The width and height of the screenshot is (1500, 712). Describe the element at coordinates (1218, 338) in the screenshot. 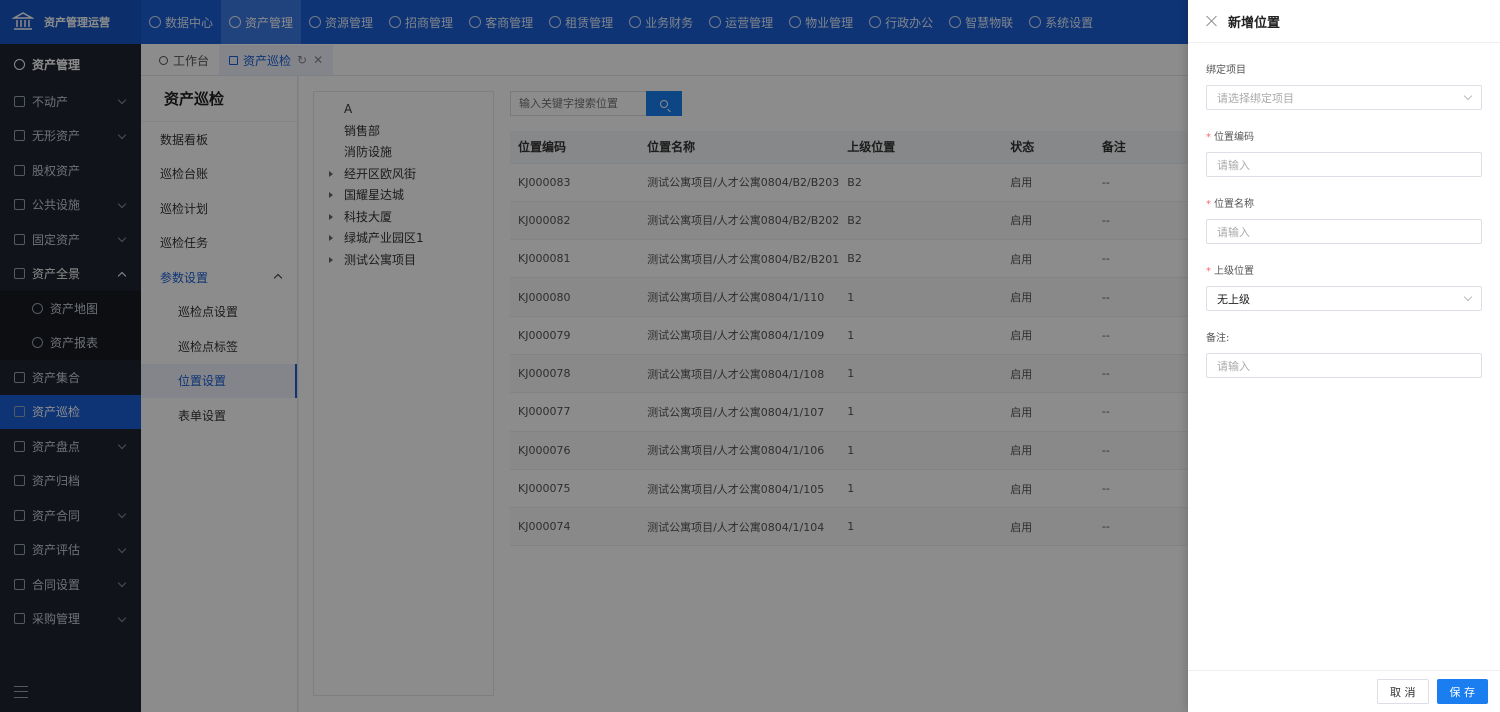

I see `field-label-text: 备注:` at that location.